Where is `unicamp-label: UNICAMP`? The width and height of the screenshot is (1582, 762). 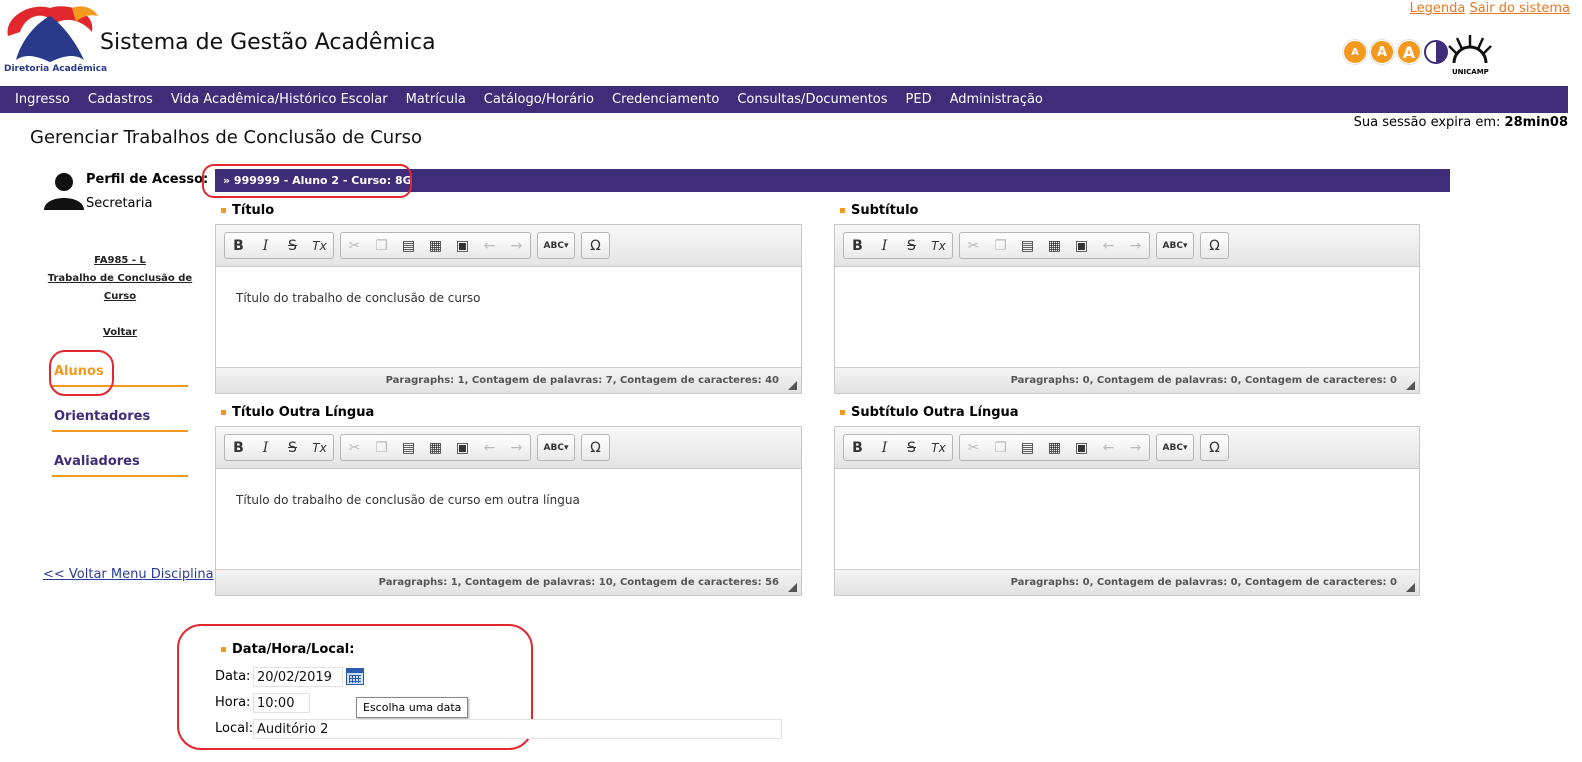 unicamp-label: UNICAMP is located at coordinates (1470, 72).